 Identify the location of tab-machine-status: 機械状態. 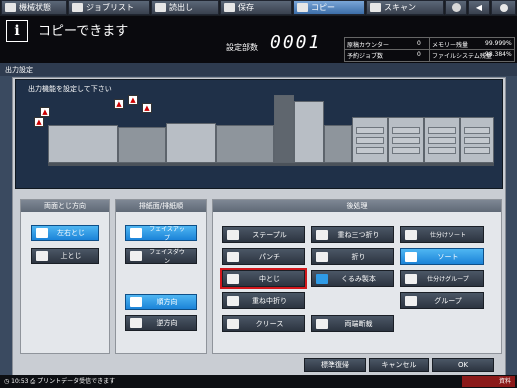
(34, 7).